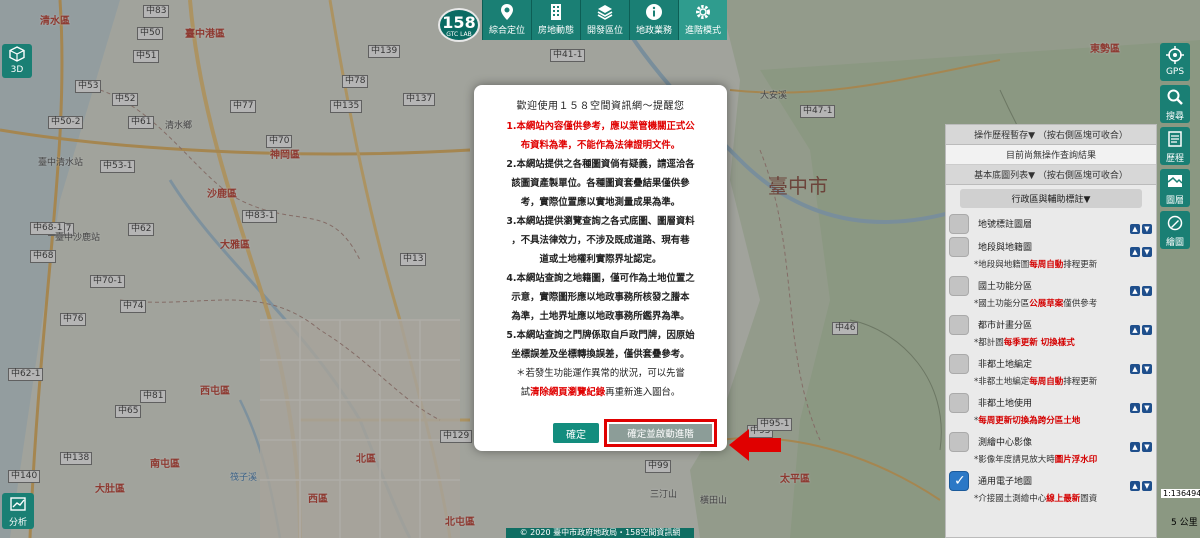 The width and height of the screenshot is (1200, 538). Describe the element at coordinates (600, 164) in the screenshot. I see `dialog-line: 2.本網站提供之各種圖資倘有疑義，請逕洽各` at that location.